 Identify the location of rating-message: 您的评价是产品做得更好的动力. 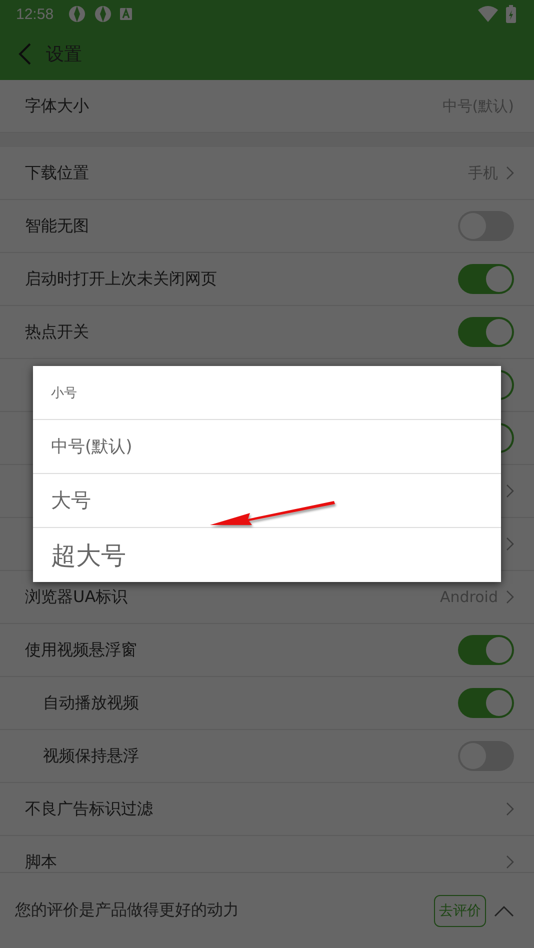
(127, 910).